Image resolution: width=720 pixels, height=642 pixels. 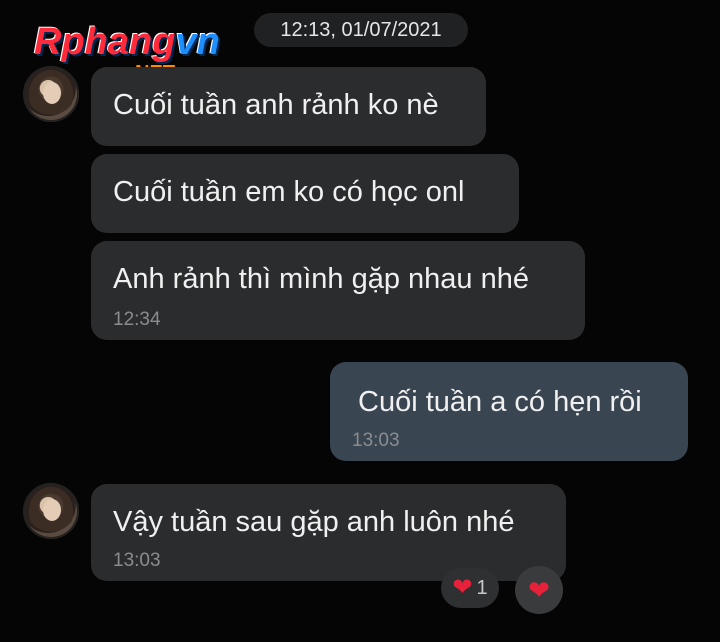 I want to click on date-timestamp: 12:13, 01/07/2021, so click(x=361, y=30).